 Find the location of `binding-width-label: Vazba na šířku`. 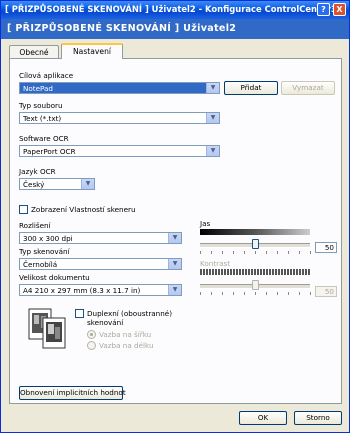

binding-width-label: Vazba na šířku is located at coordinates (125, 334).